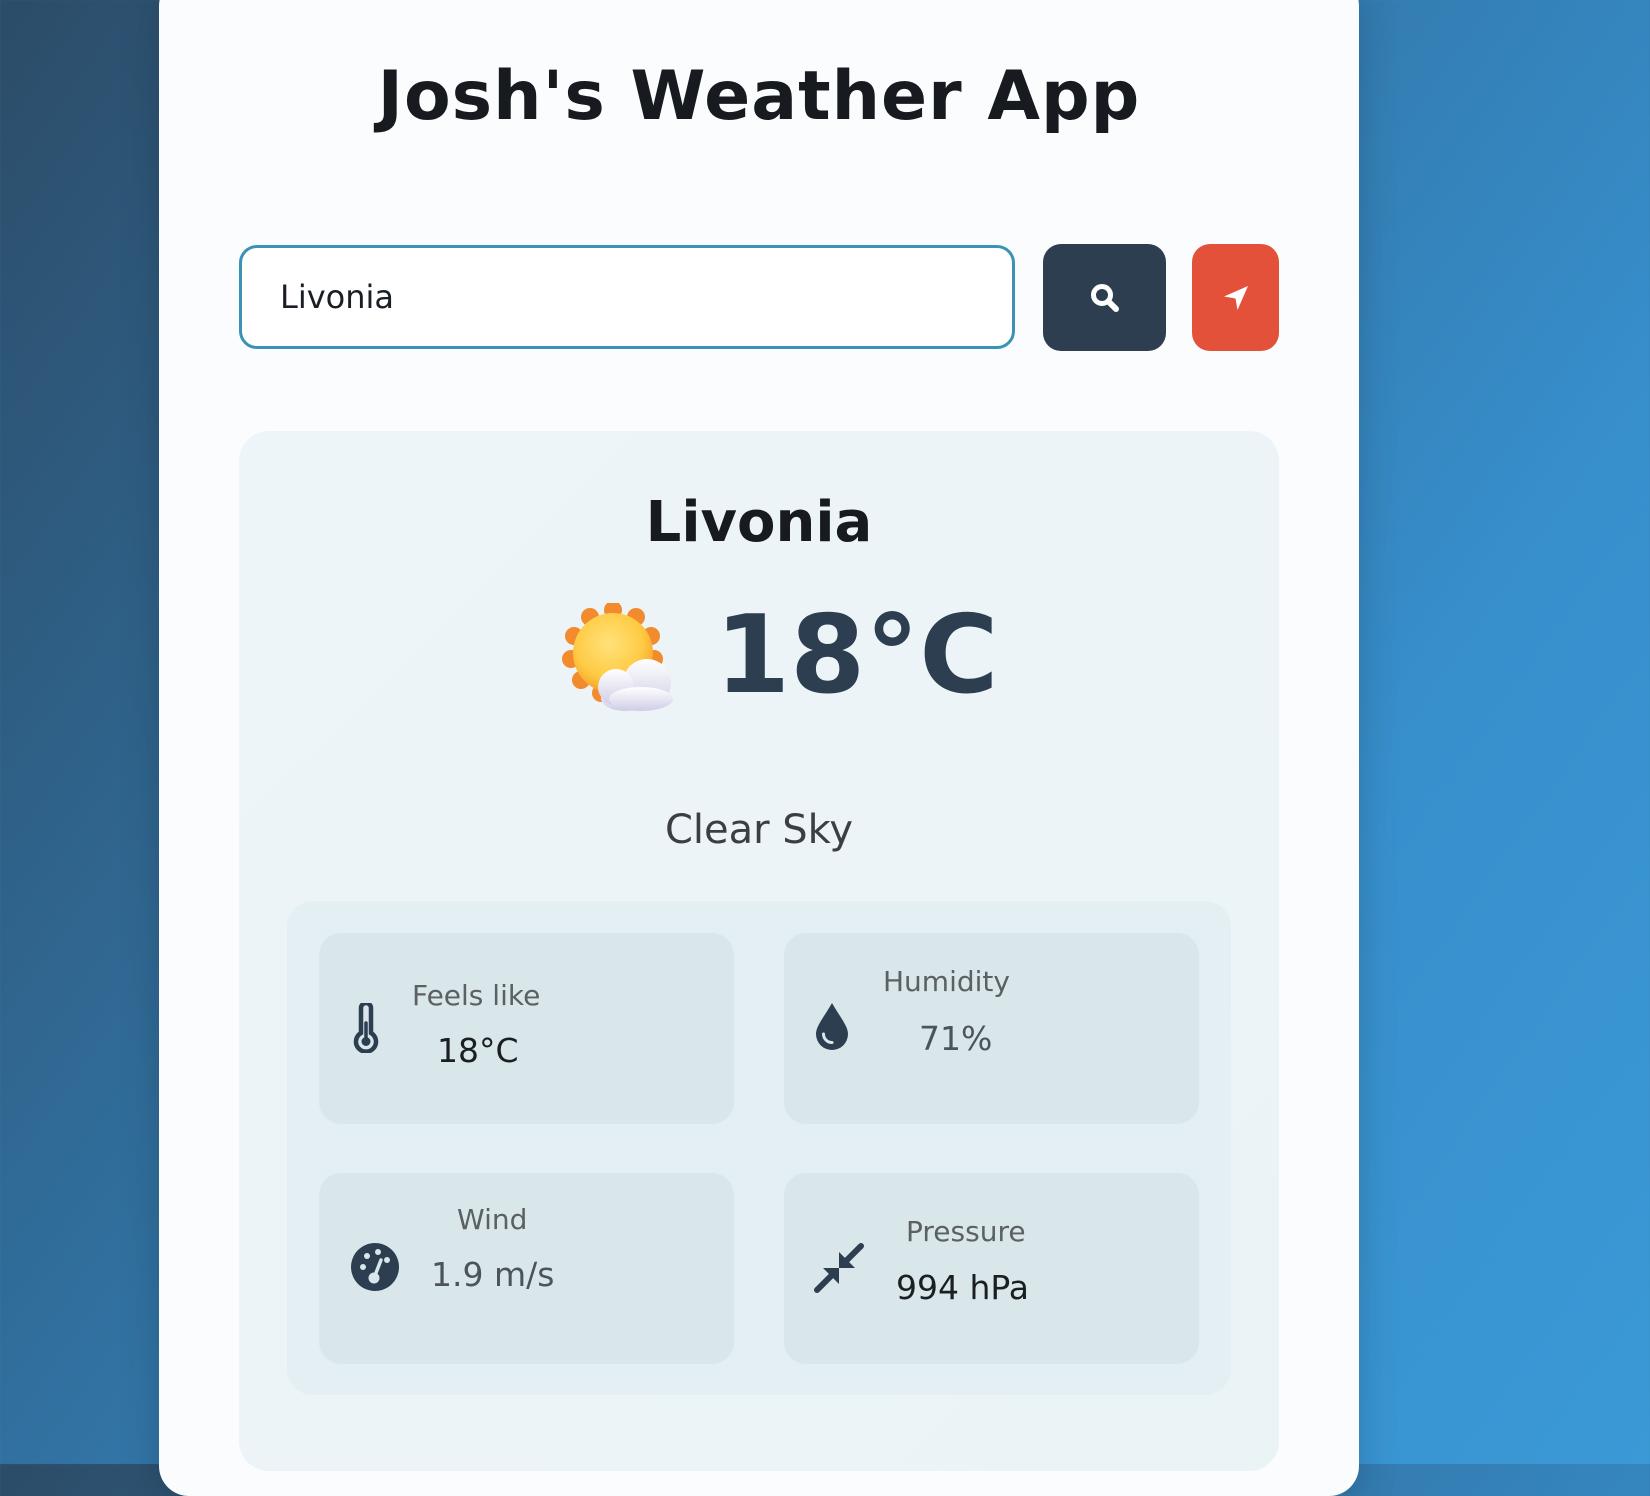 The width and height of the screenshot is (1650, 1496). Describe the element at coordinates (366, 1028) in the screenshot. I see `thermometer-icon` at that location.